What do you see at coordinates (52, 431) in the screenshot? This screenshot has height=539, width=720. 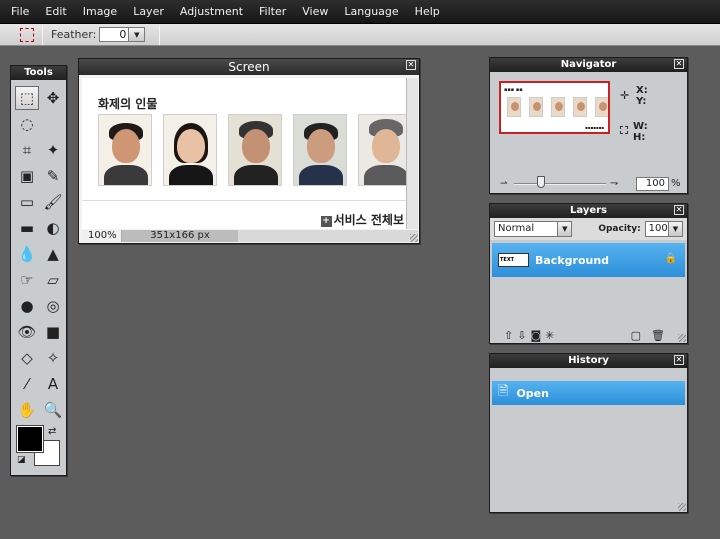 I see `swap-colors-icon: ⇄` at bounding box center [52, 431].